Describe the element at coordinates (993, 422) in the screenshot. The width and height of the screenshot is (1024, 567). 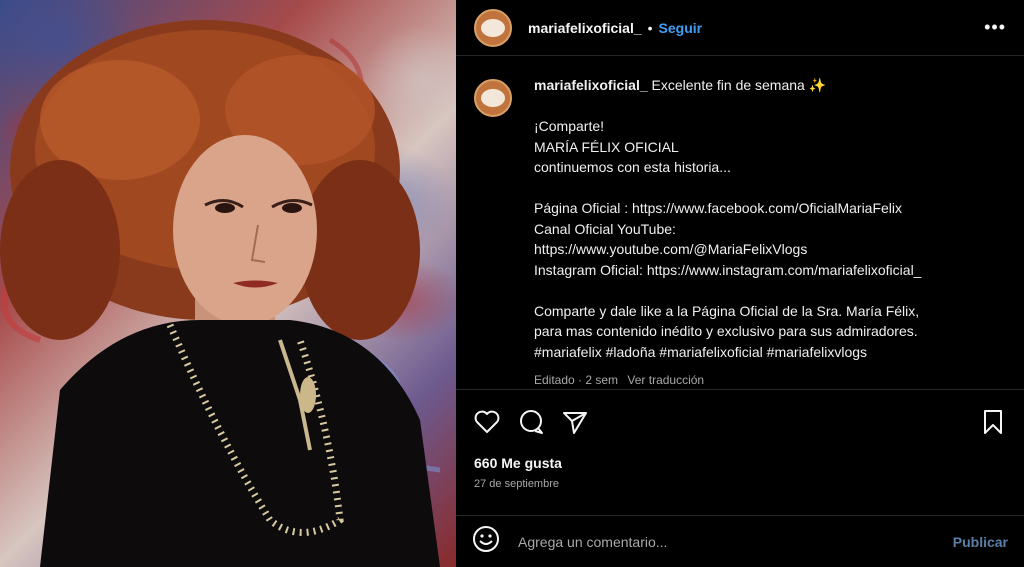
I see `bookmark-icon` at that location.